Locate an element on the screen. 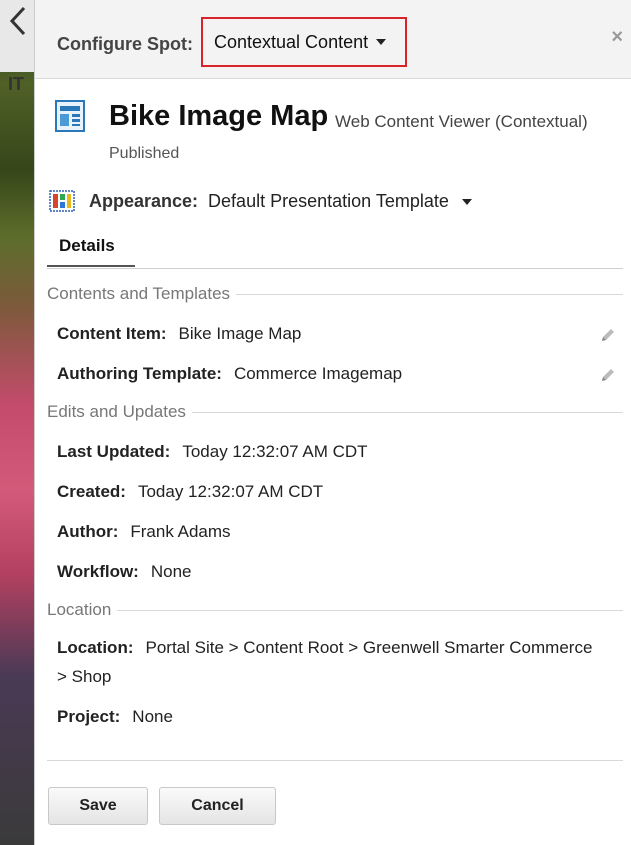  content-item-value: Bike Image Map is located at coordinates (240, 333).